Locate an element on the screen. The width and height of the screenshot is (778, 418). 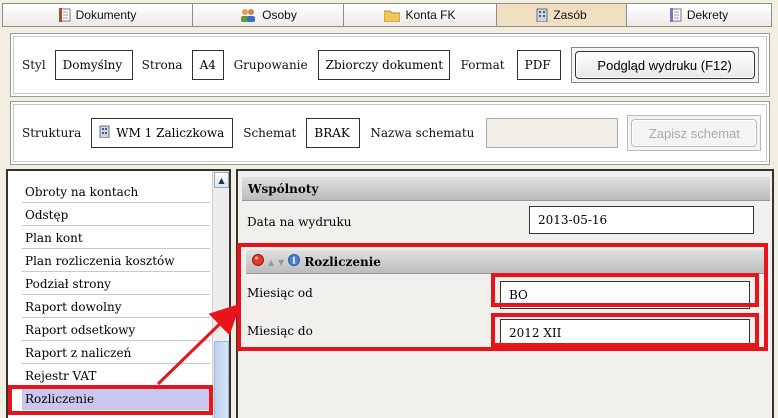
page-field: A4 is located at coordinates (207, 65).